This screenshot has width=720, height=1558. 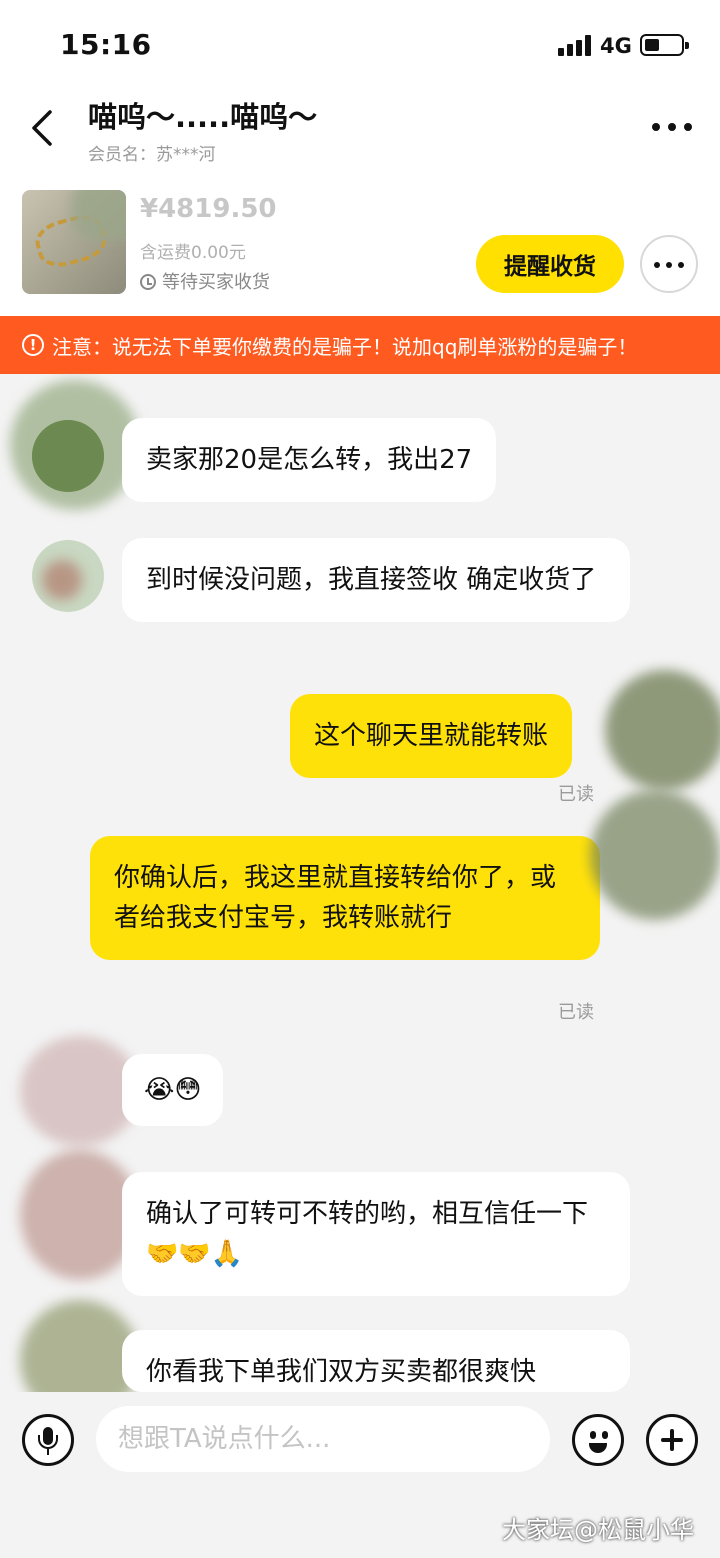 I want to click on battery-icon, so click(x=664, y=45).